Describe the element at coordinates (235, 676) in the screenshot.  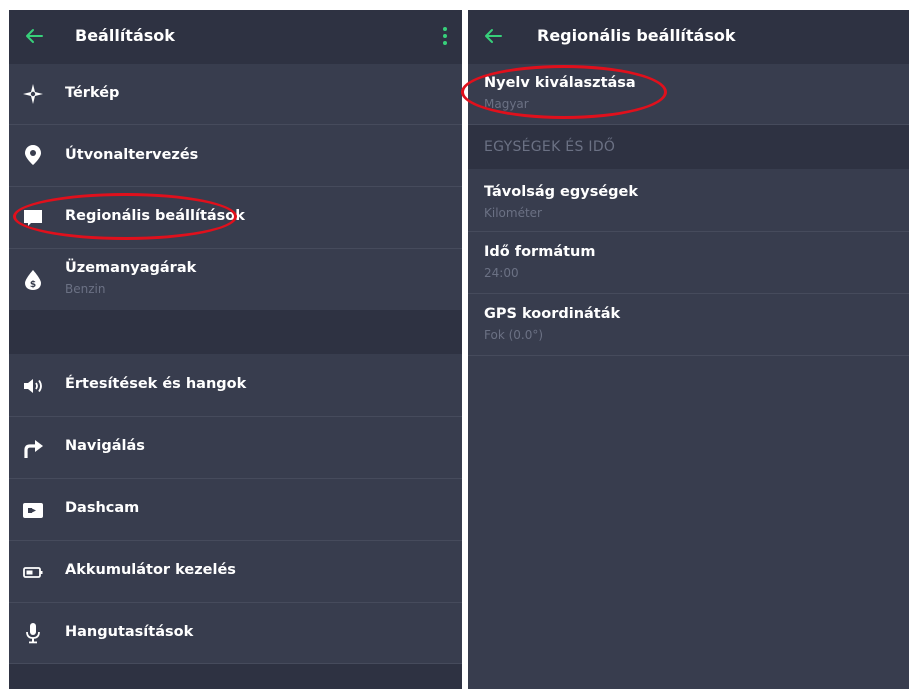
I see `bottom-spacer` at that location.